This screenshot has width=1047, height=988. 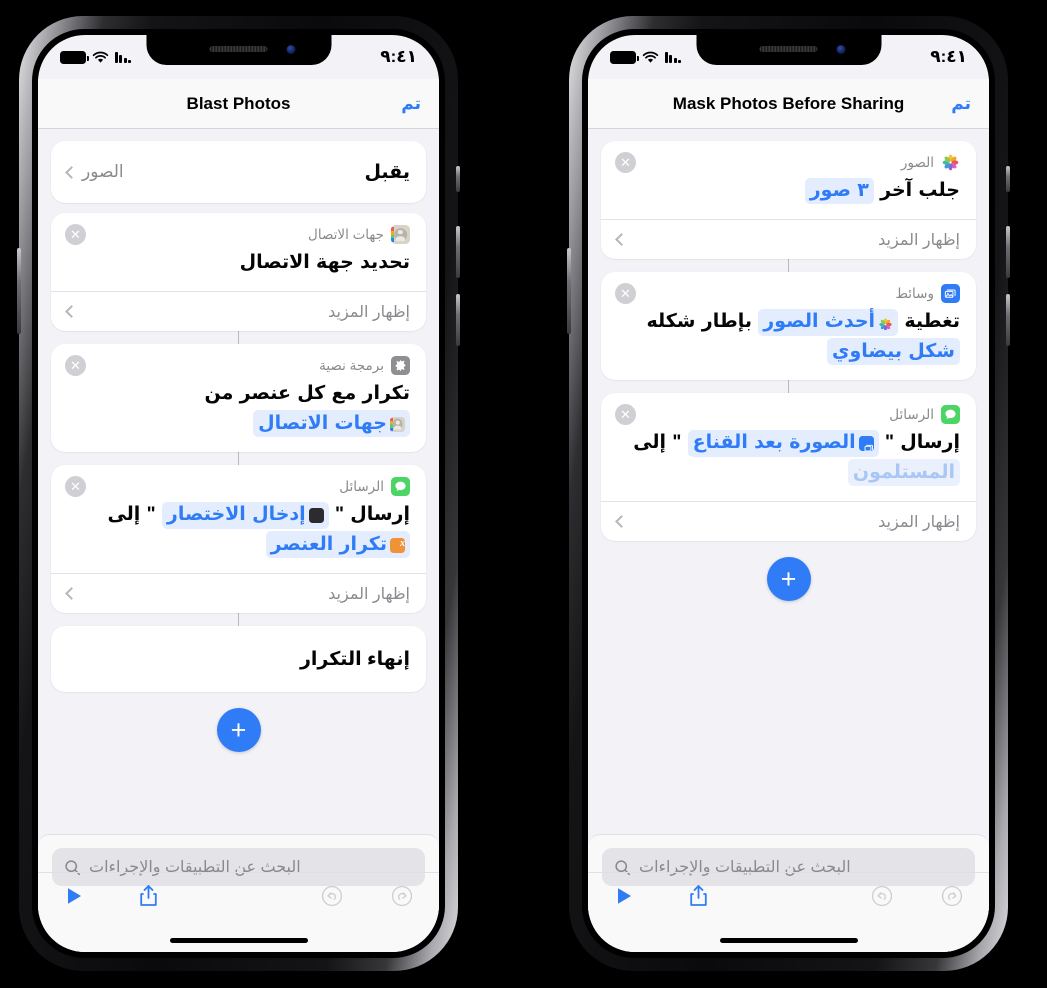 What do you see at coordinates (94, 172) in the screenshot?
I see `accepts-value: الصور` at bounding box center [94, 172].